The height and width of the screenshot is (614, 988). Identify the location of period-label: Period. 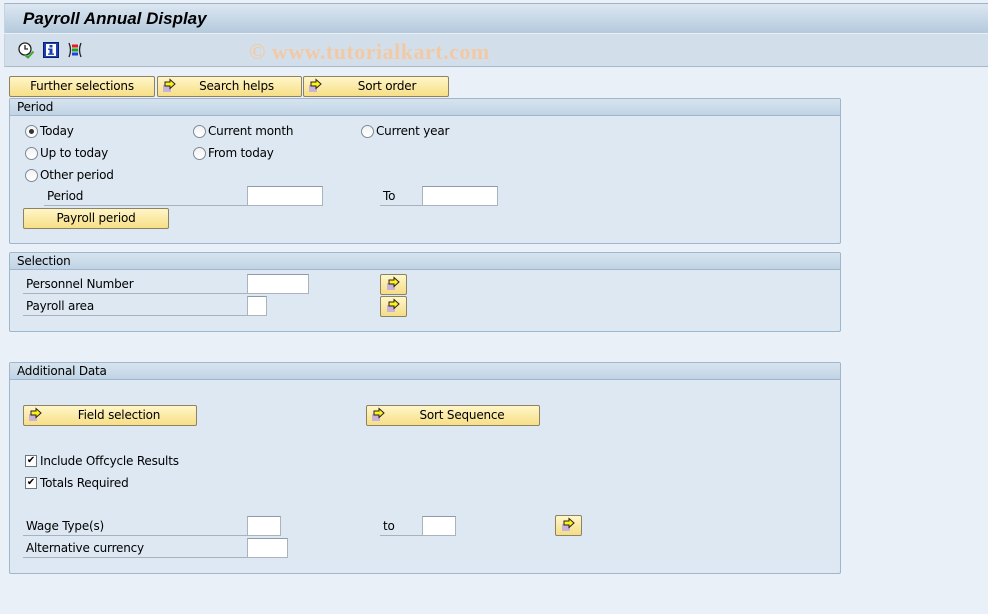
(146, 196).